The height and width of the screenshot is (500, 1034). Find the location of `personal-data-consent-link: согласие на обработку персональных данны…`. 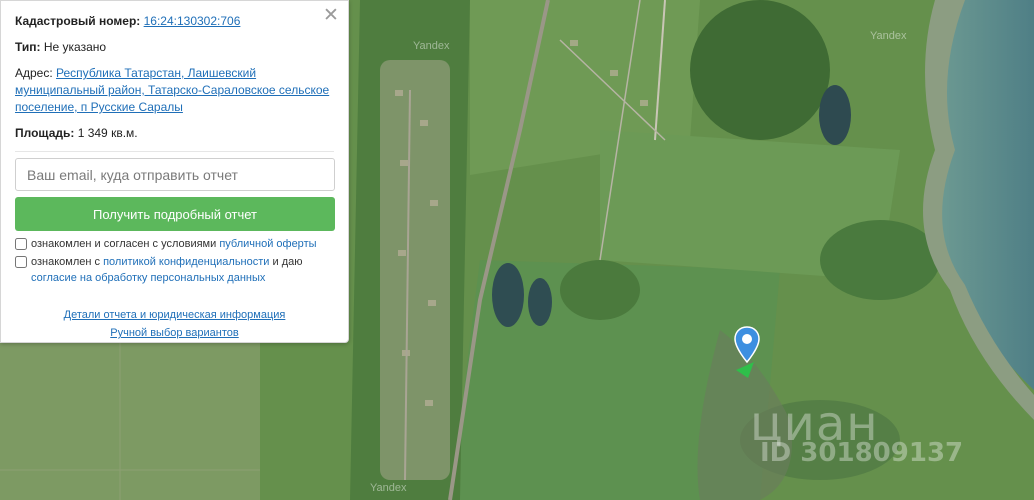

personal-data-consent-link: согласие на обработку персональных данны… is located at coordinates (148, 278).